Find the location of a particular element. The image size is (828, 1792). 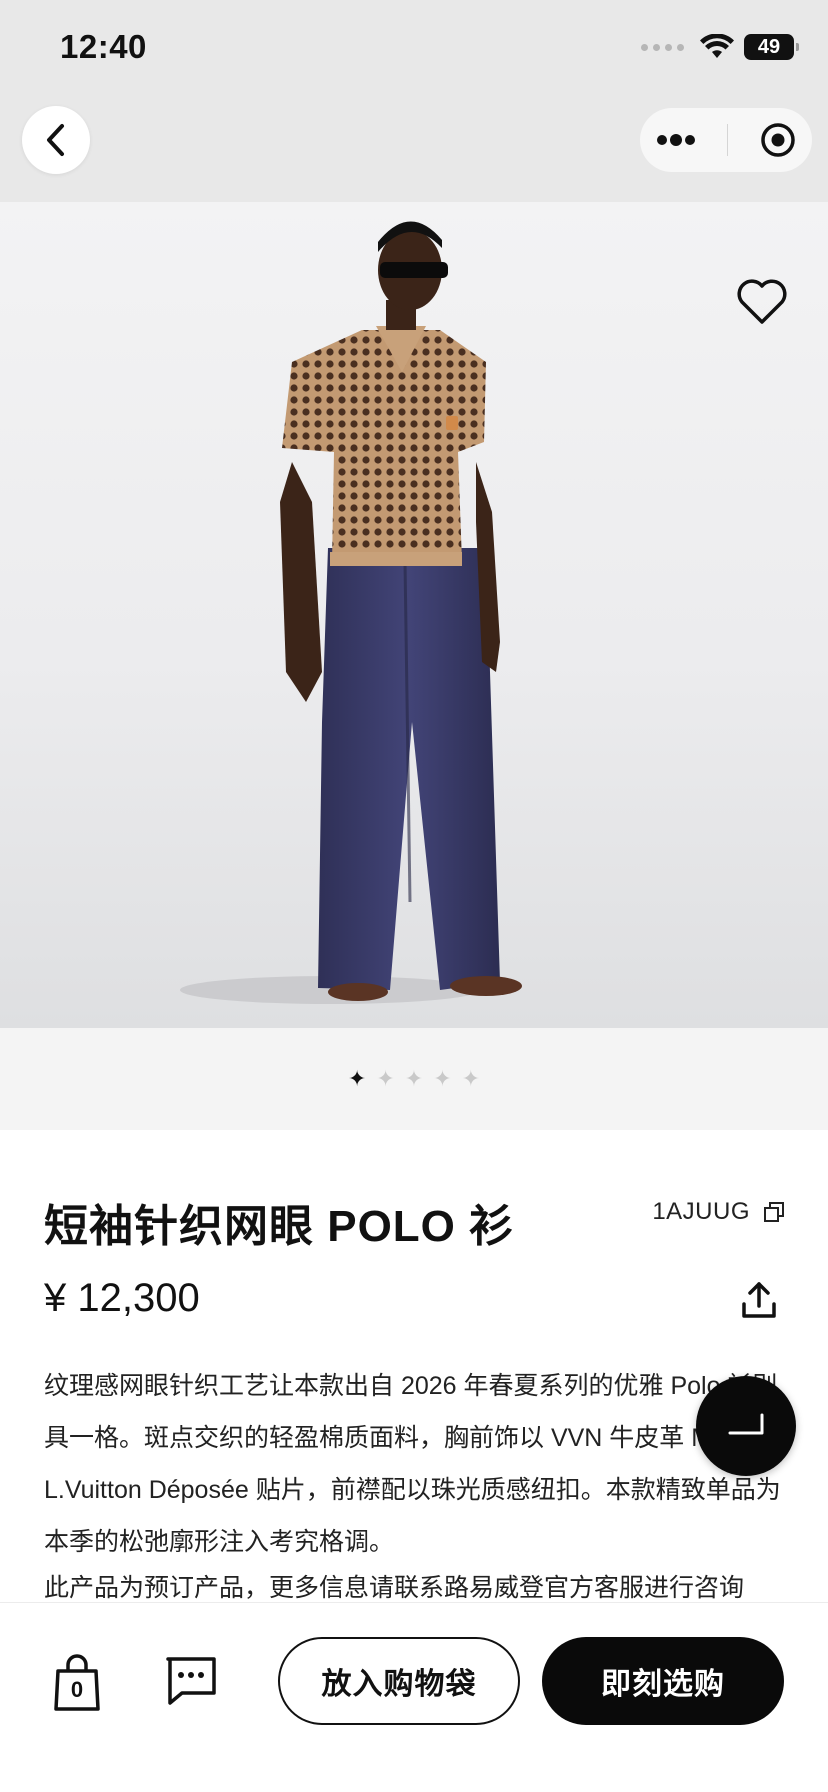

customer-service-button is located at coordinates (746, 1426).